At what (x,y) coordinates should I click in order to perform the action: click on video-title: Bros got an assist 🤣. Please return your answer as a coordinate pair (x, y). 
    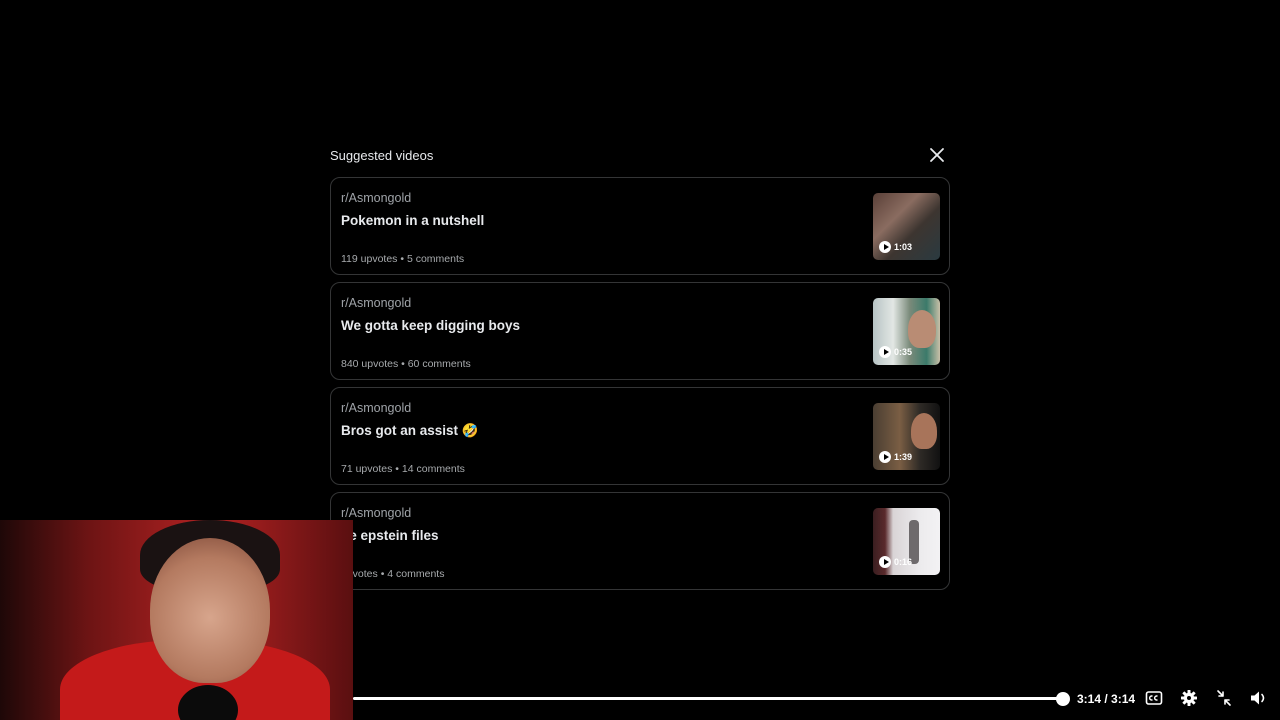
    Looking at the image, I should click on (410, 431).